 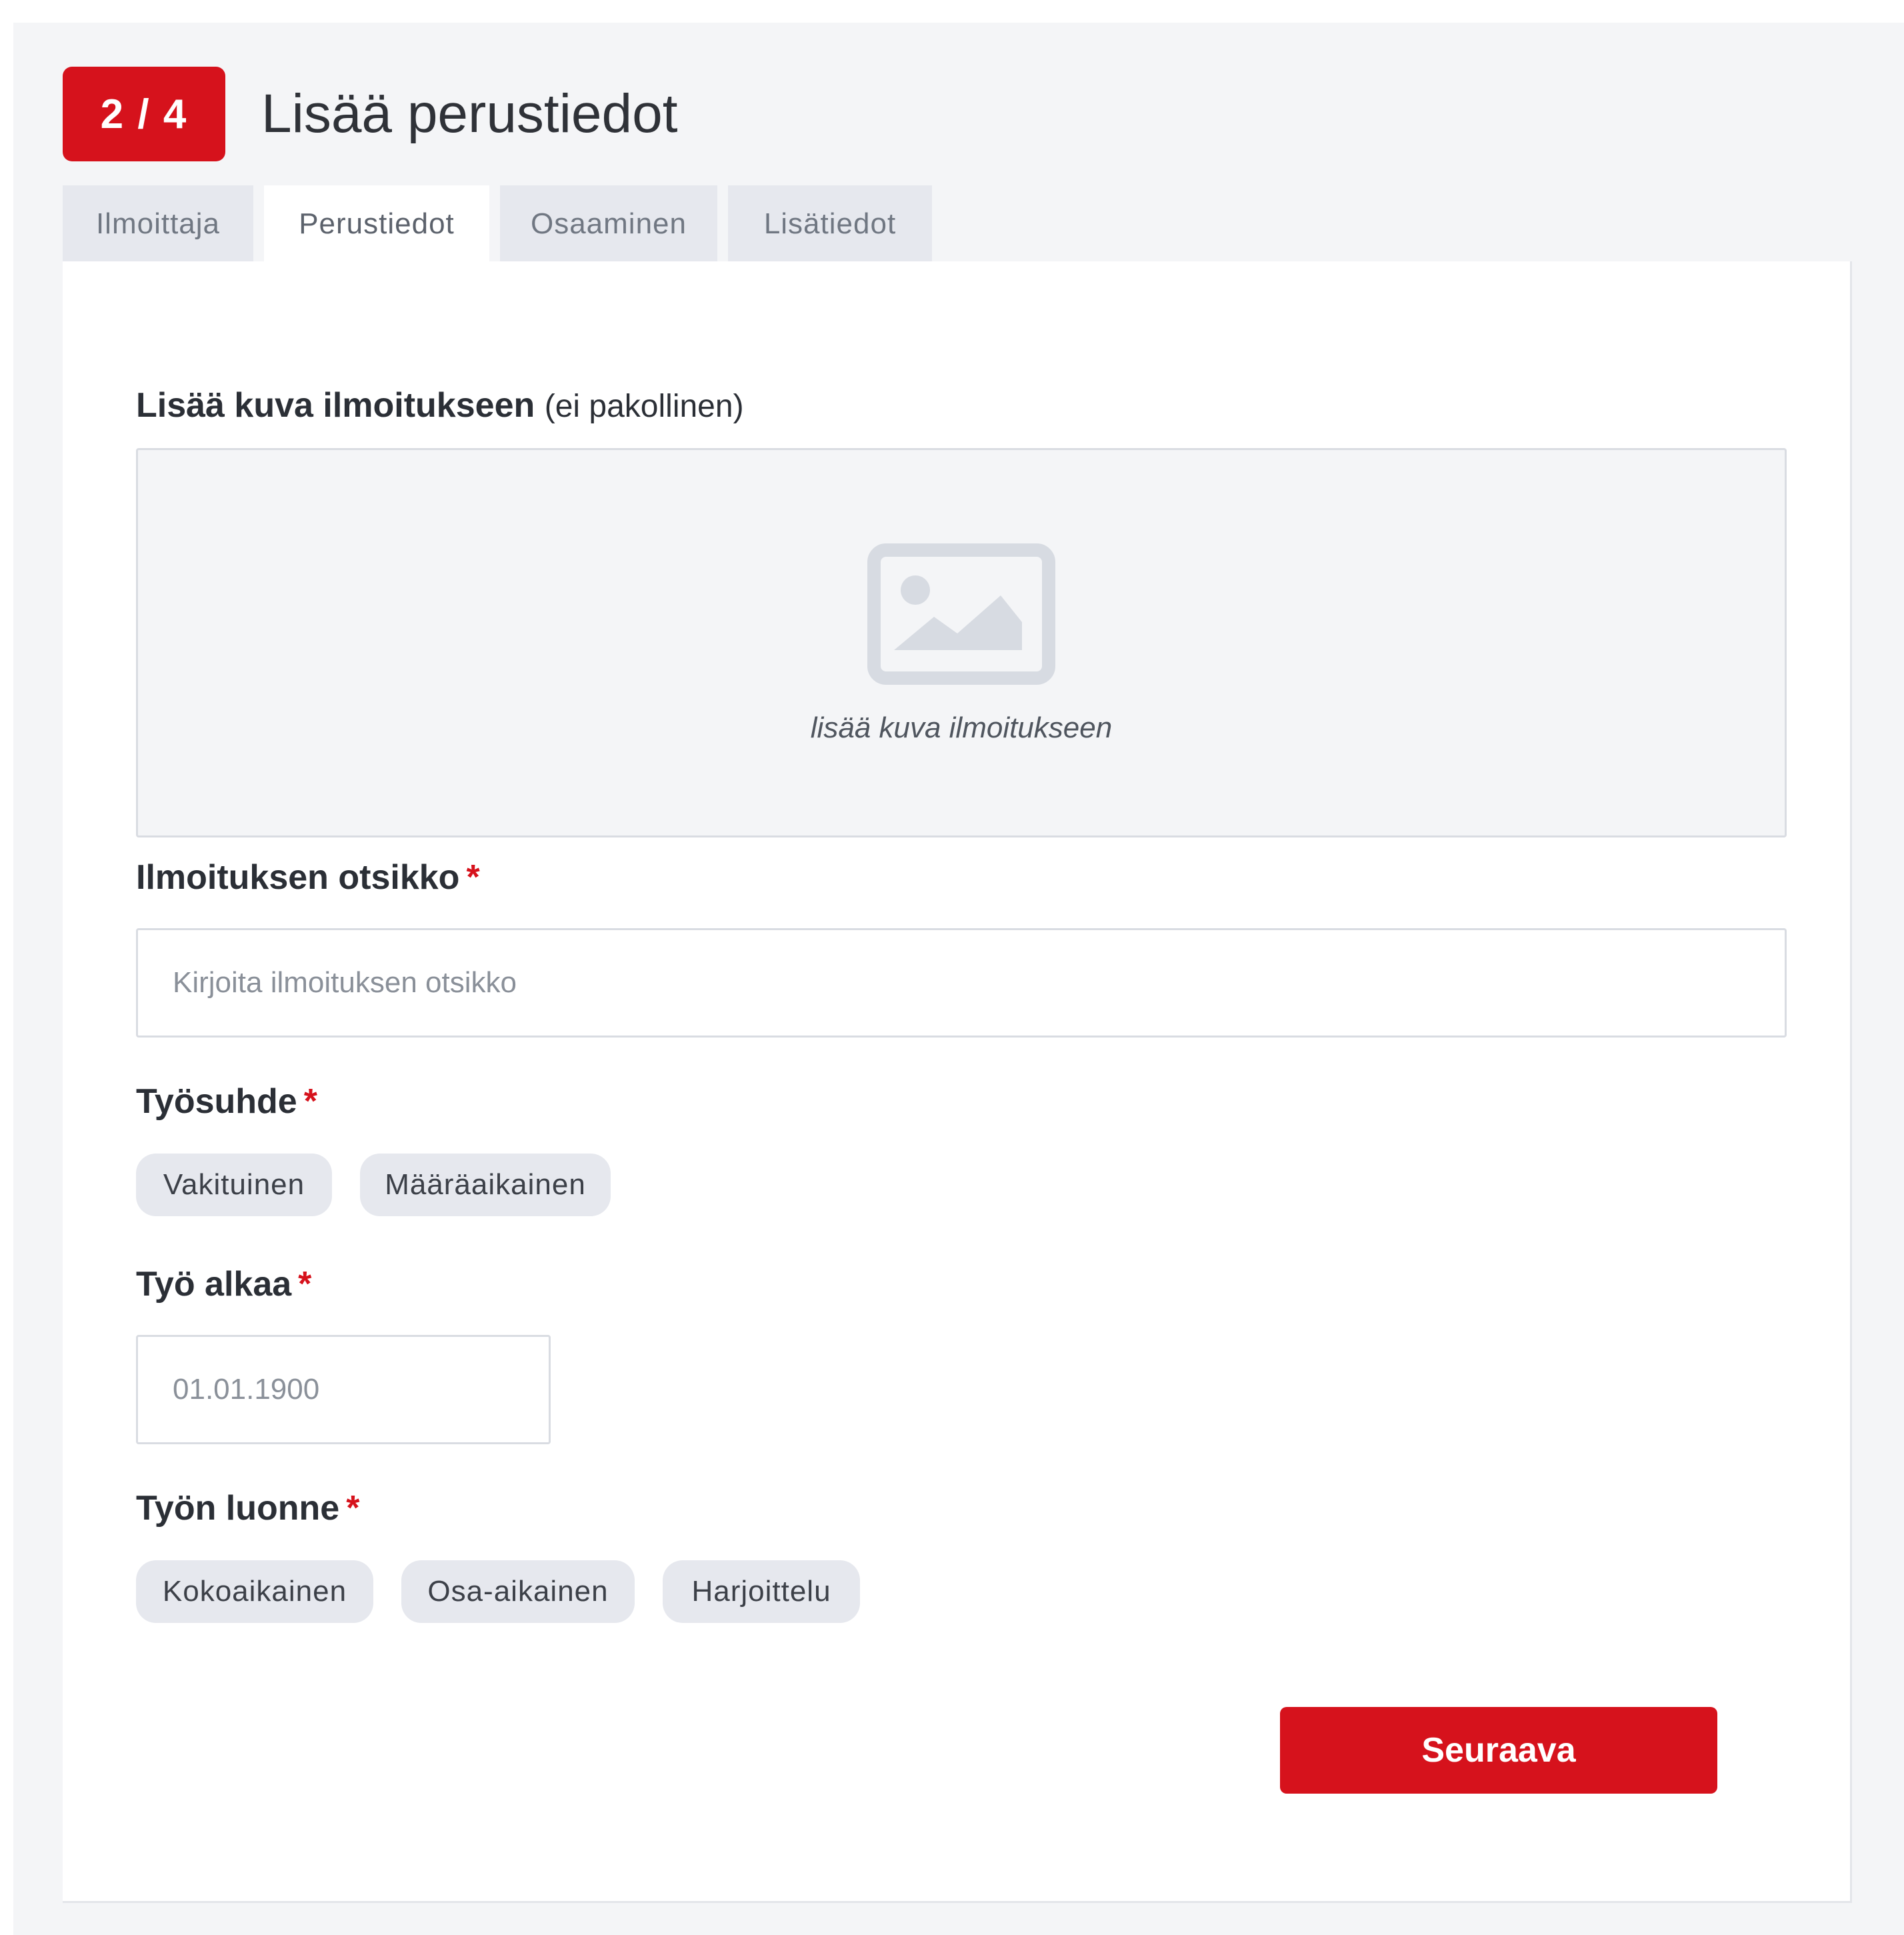 I want to click on image-placeholder-icon, so click(x=961, y=614).